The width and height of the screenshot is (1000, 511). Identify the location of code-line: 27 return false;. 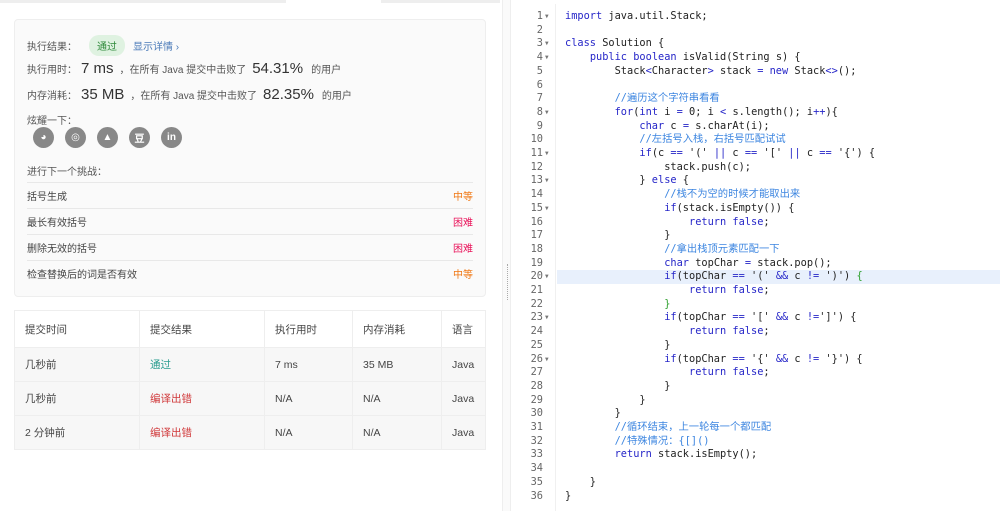
(756, 373).